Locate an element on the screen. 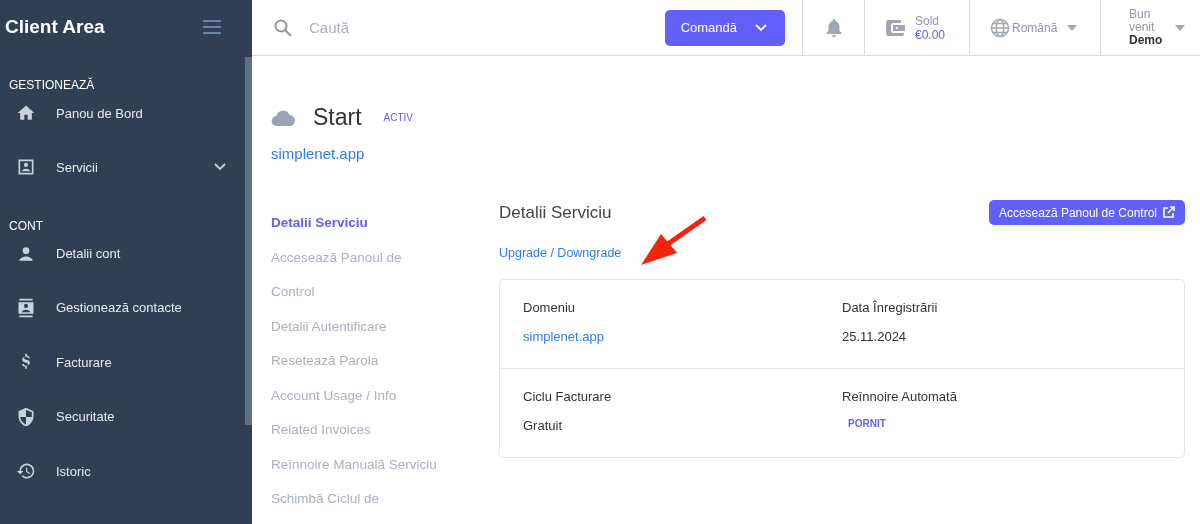 Image resolution: width=1200 pixels, height=524 pixels. chevron-icon is located at coordinates (761, 27).